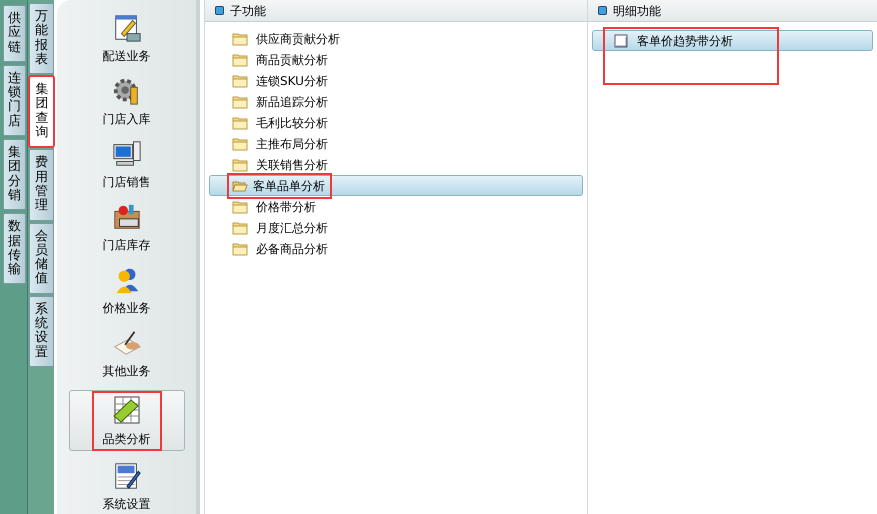 The height and width of the screenshot is (514, 877). What do you see at coordinates (41, 331) in the screenshot?
I see `side-tab: 系统设置` at bounding box center [41, 331].